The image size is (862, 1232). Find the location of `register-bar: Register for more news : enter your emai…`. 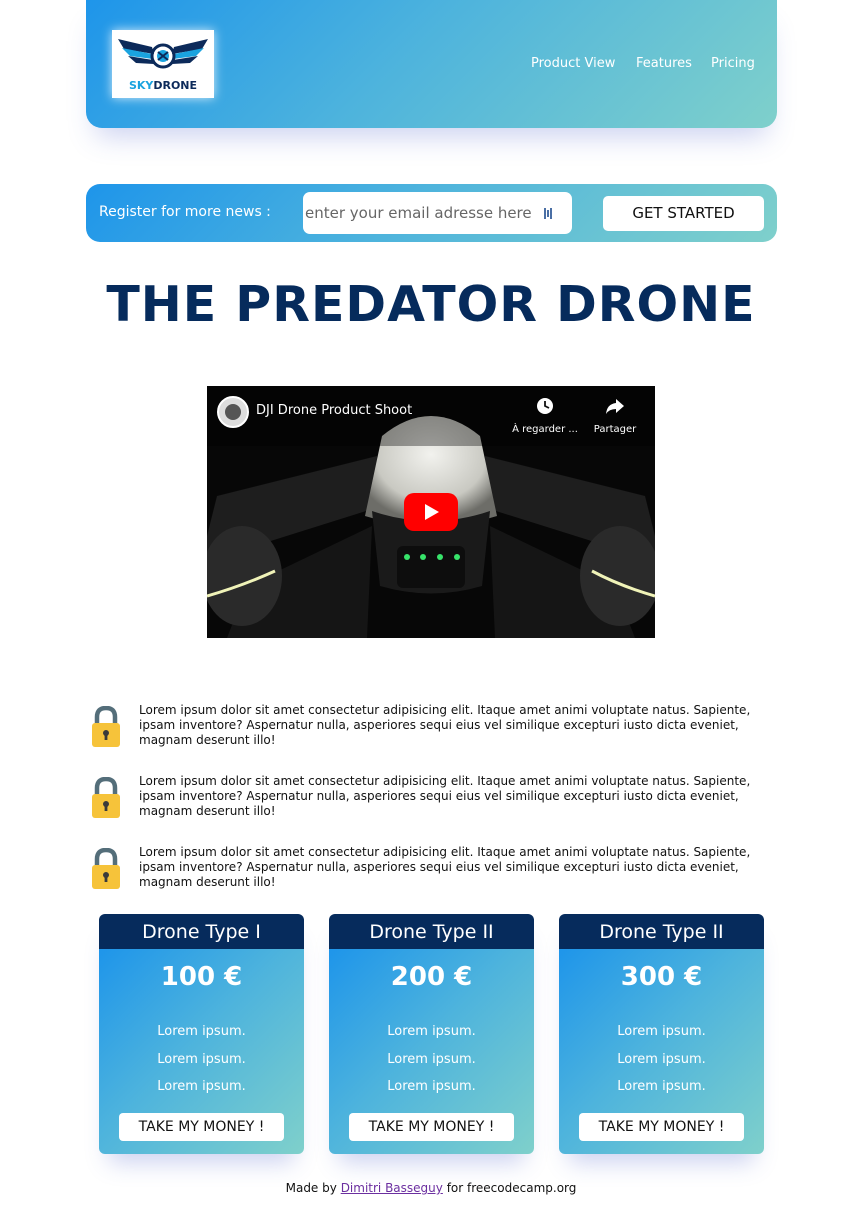

register-bar: Register for more news : enter your emai… is located at coordinates (431, 213).